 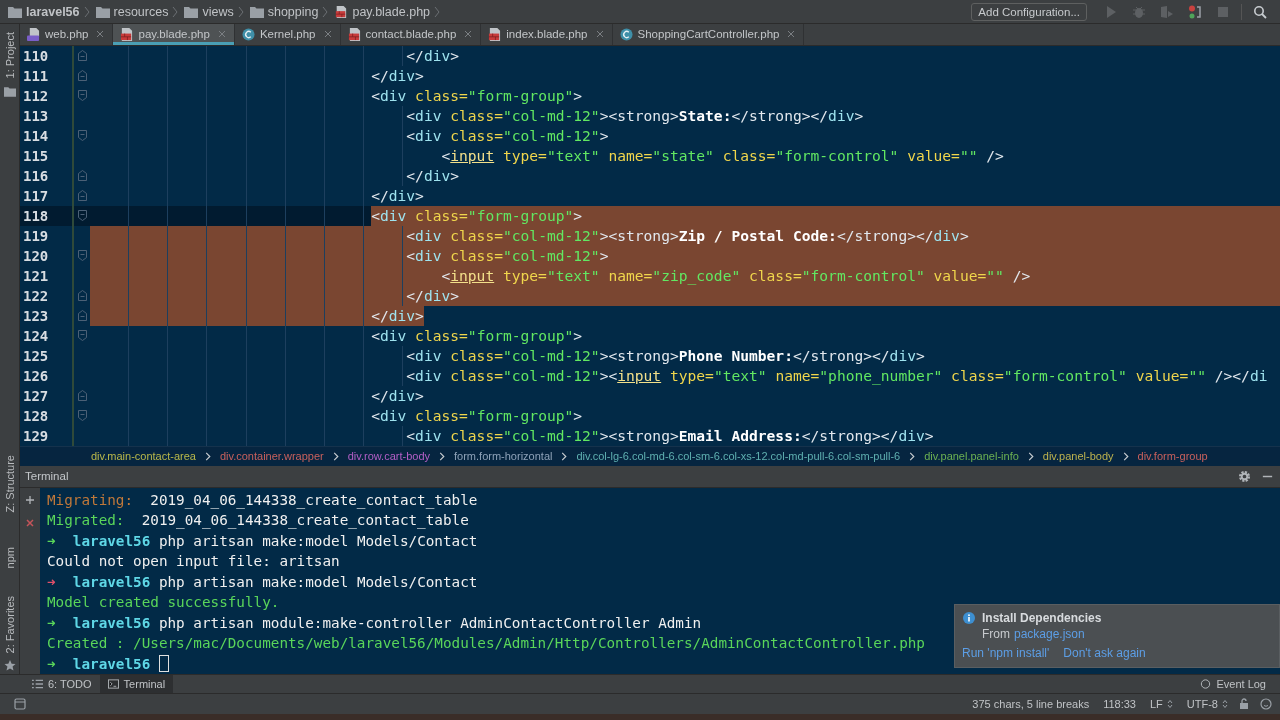 I want to click on breadcrumb-item: div.row.cart-body, so click(x=389, y=456).